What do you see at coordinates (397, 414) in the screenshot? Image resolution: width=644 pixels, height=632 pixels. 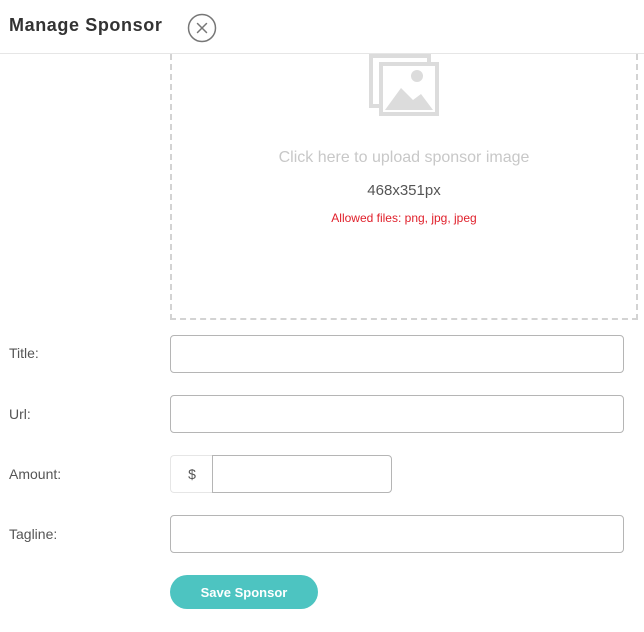 I see `url-input` at bounding box center [397, 414].